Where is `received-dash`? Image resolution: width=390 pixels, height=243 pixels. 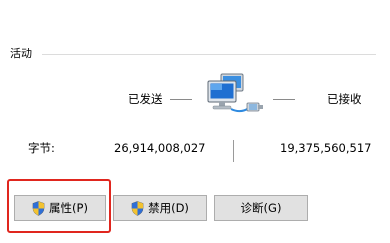 received-dash is located at coordinates (284, 99).